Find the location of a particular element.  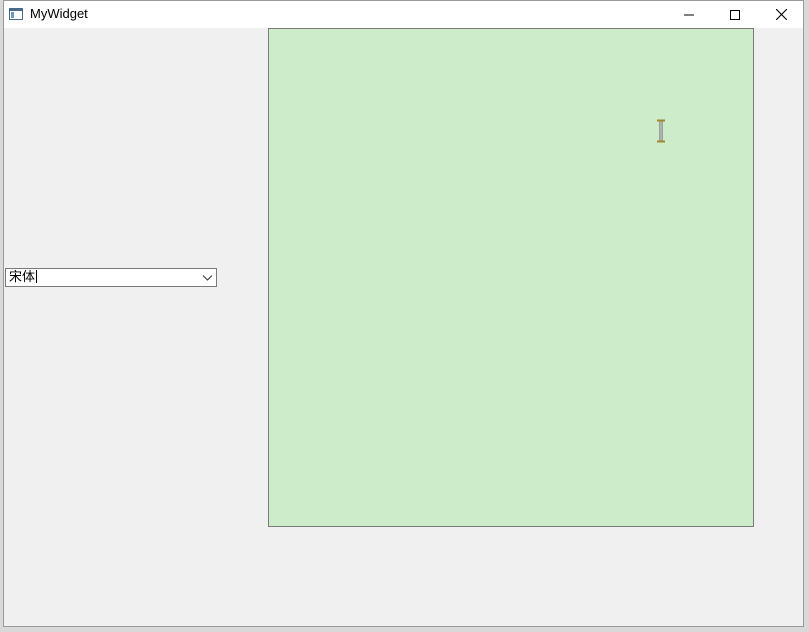

font-combobox-text: 宋体 is located at coordinates (22, 277).